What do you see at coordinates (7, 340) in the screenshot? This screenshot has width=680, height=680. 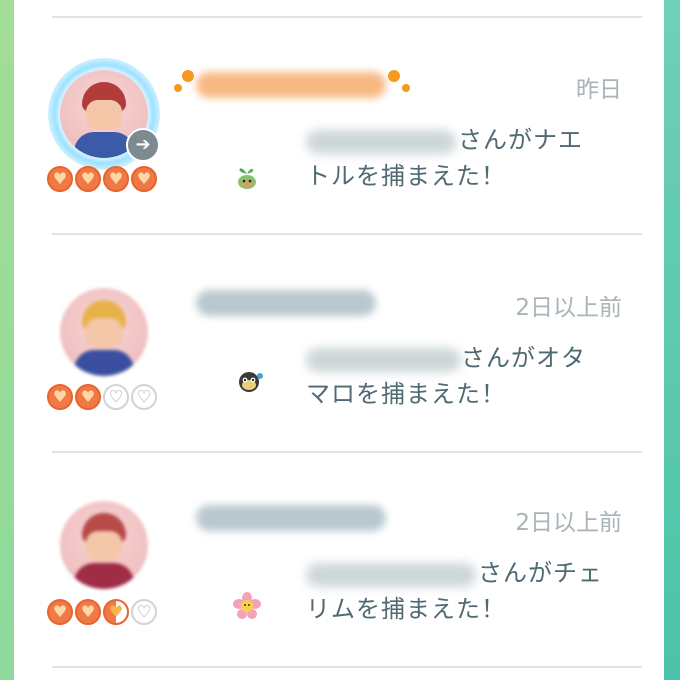 I see `background-edge-left` at bounding box center [7, 340].